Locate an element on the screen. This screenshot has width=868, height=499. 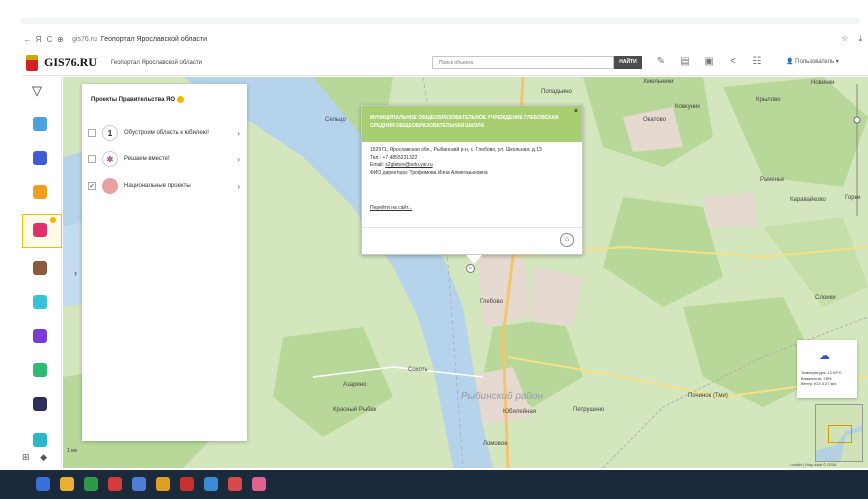
bottom-tools: ⊞ ◆ is located at coordinates (42, 461).